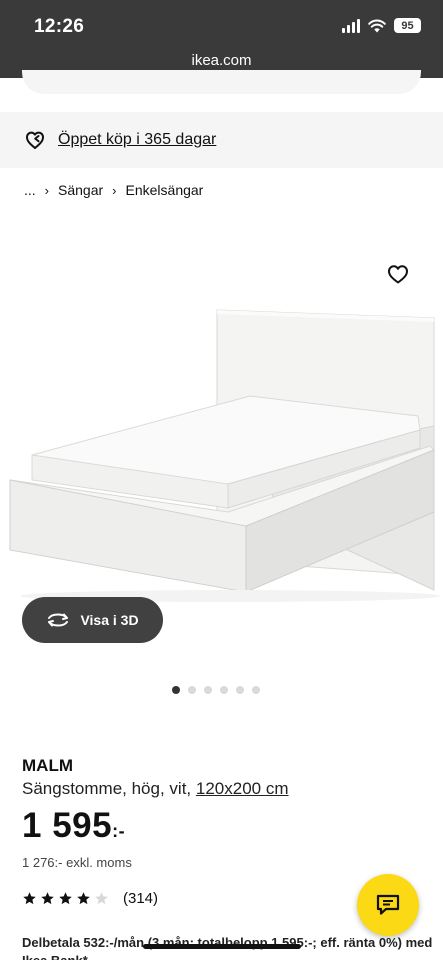 The image size is (443, 960). Describe the element at coordinates (398, 274) in the screenshot. I see `favorite-heart-icon` at that location.